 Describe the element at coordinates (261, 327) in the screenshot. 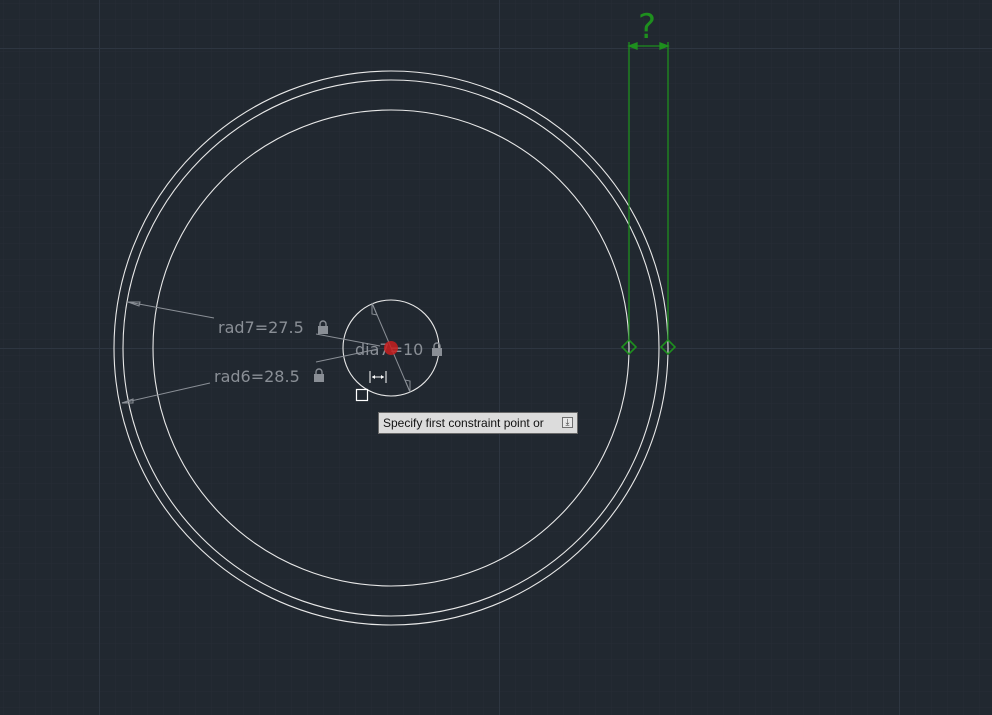

I see `rad7-label: rad7=27.5` at that location.